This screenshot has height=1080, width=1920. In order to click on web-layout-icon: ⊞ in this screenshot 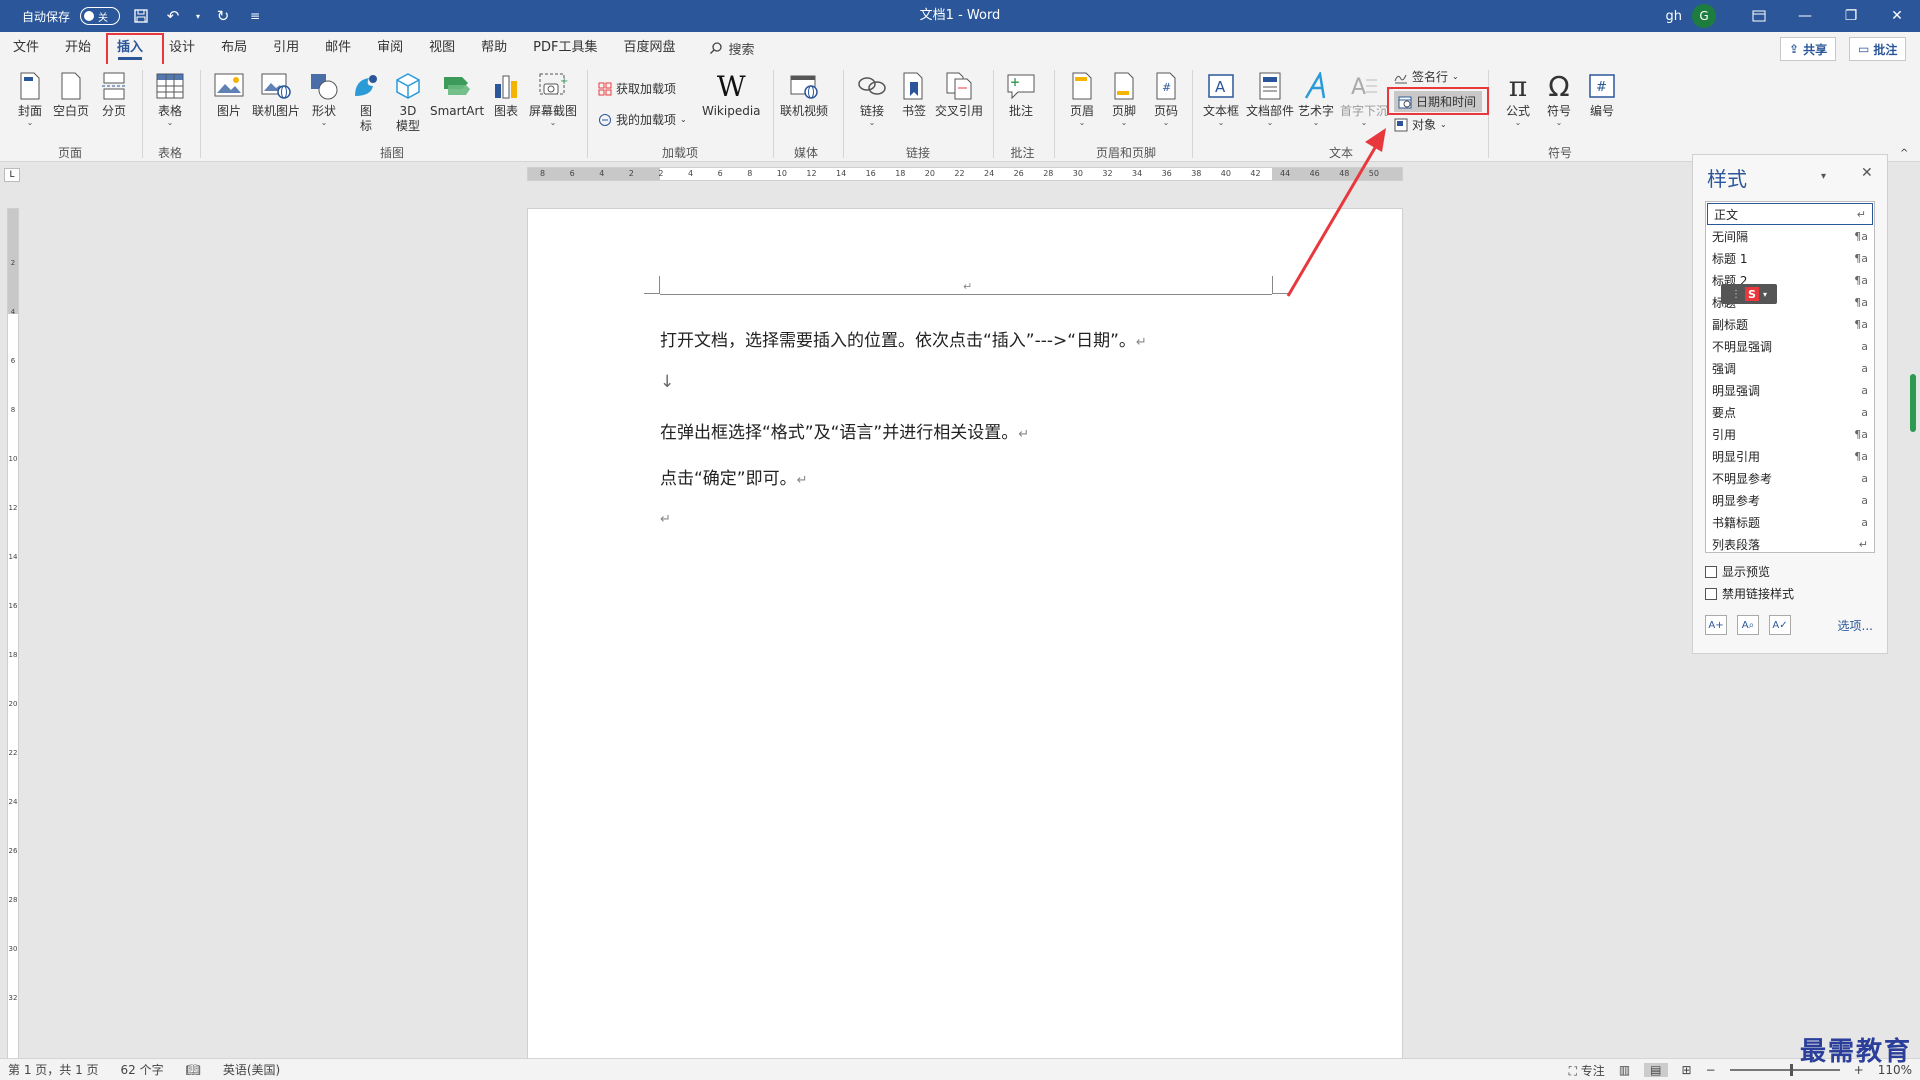, I will do `click(1687, 1070)`.